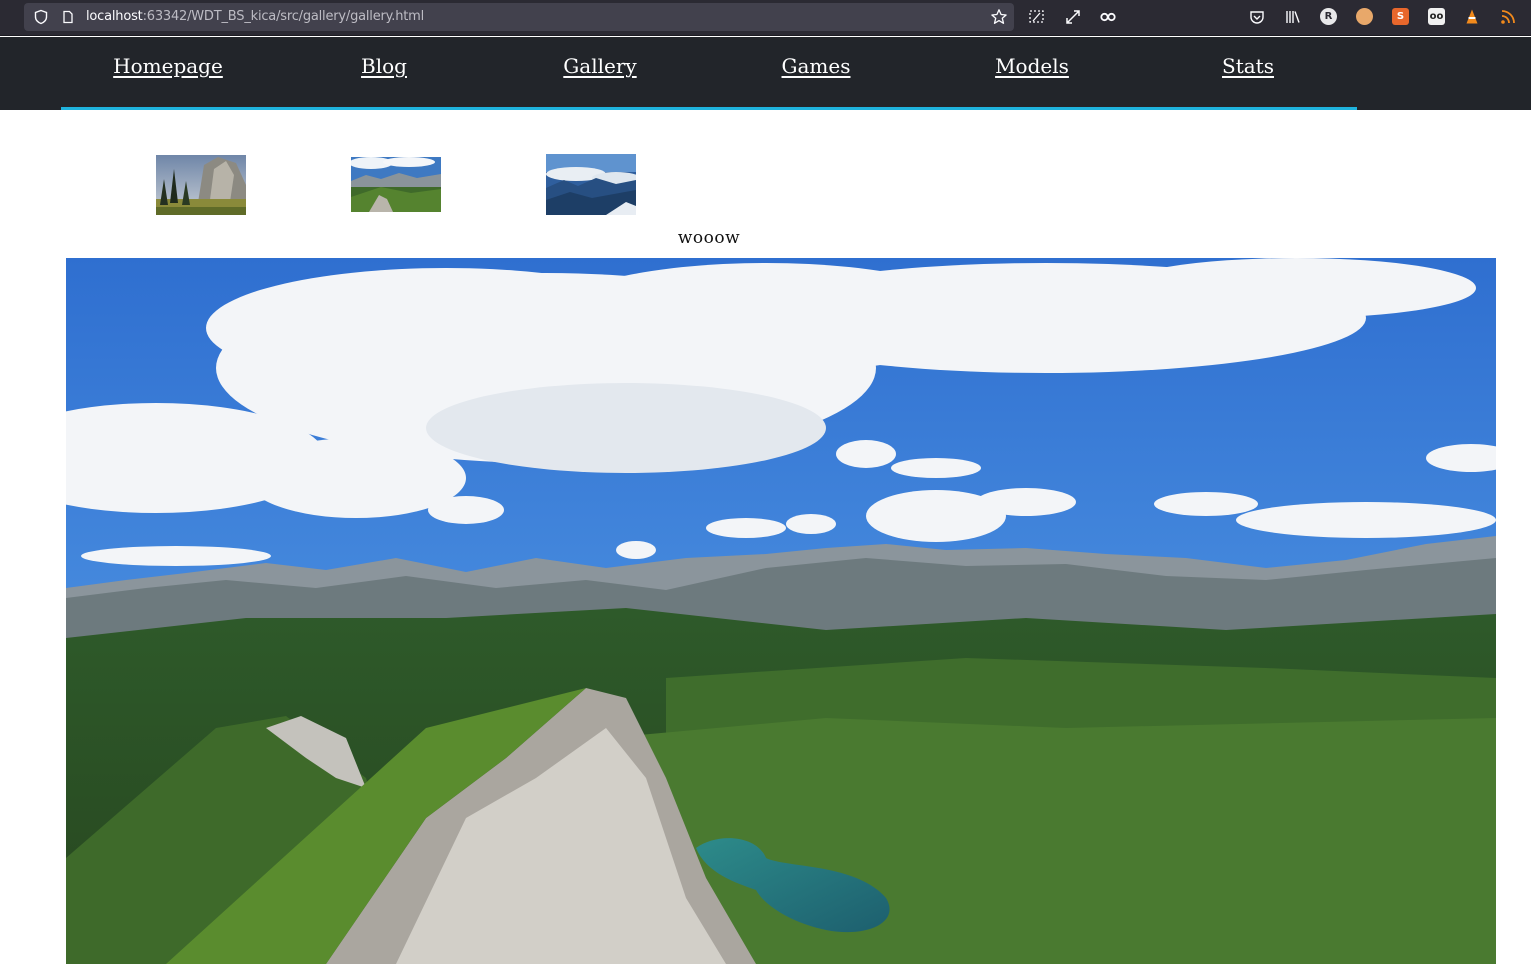 The image size is (1531, 980). I want to click on extension-cone-icon, so click(1472, 17).